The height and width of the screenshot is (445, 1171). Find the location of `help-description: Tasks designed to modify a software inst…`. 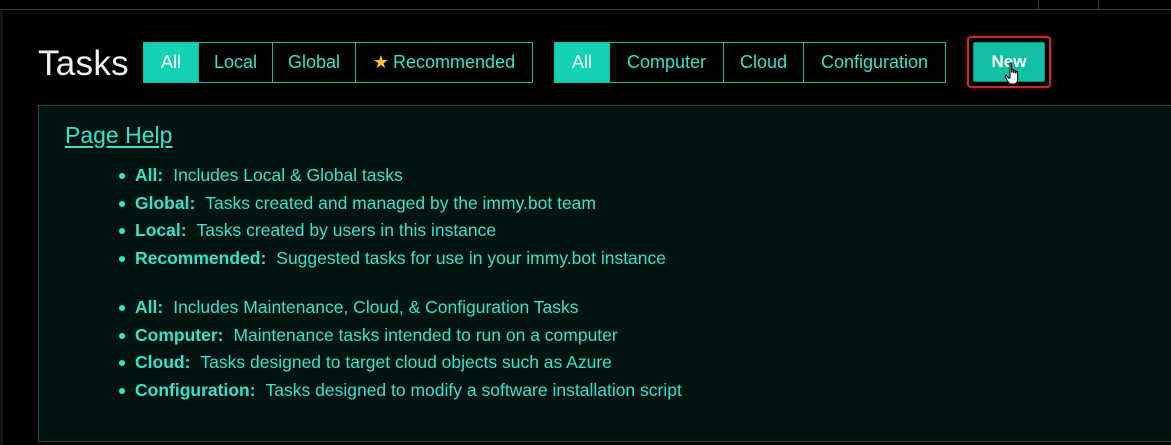

help-description: Tasks designed to modify a software inst… is located at coordinates (473, 389).